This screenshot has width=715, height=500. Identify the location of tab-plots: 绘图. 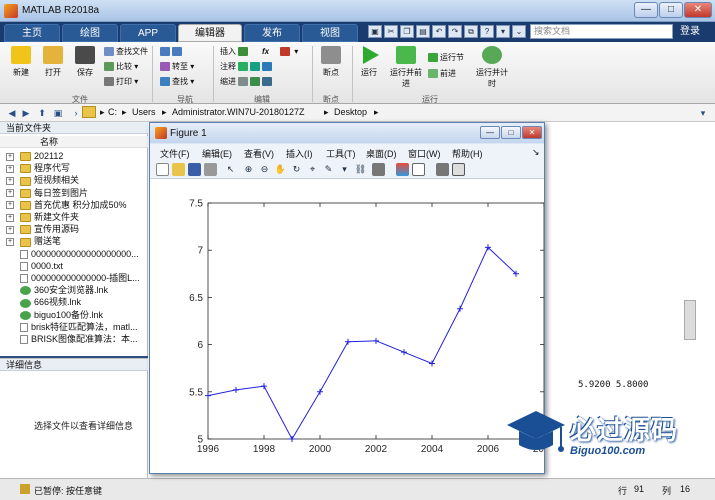
(90, 33).